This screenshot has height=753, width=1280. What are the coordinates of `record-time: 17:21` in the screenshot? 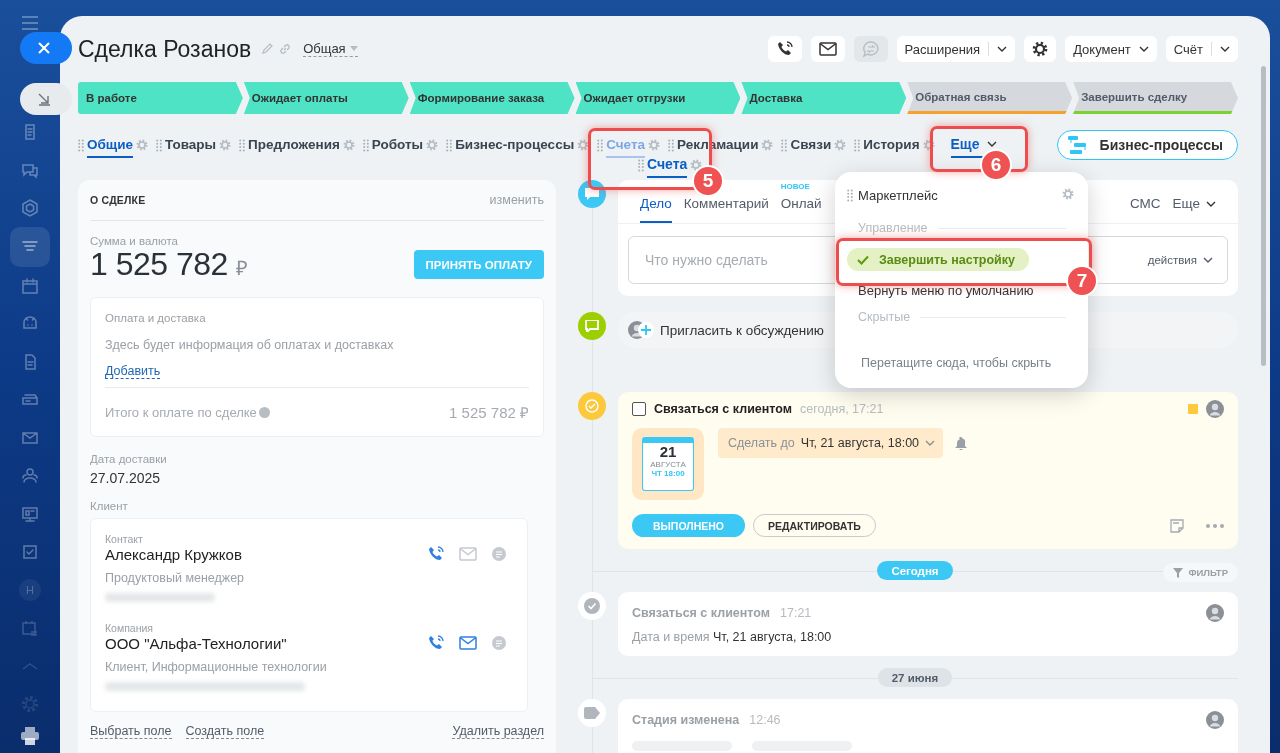 It's located at (796, 613).